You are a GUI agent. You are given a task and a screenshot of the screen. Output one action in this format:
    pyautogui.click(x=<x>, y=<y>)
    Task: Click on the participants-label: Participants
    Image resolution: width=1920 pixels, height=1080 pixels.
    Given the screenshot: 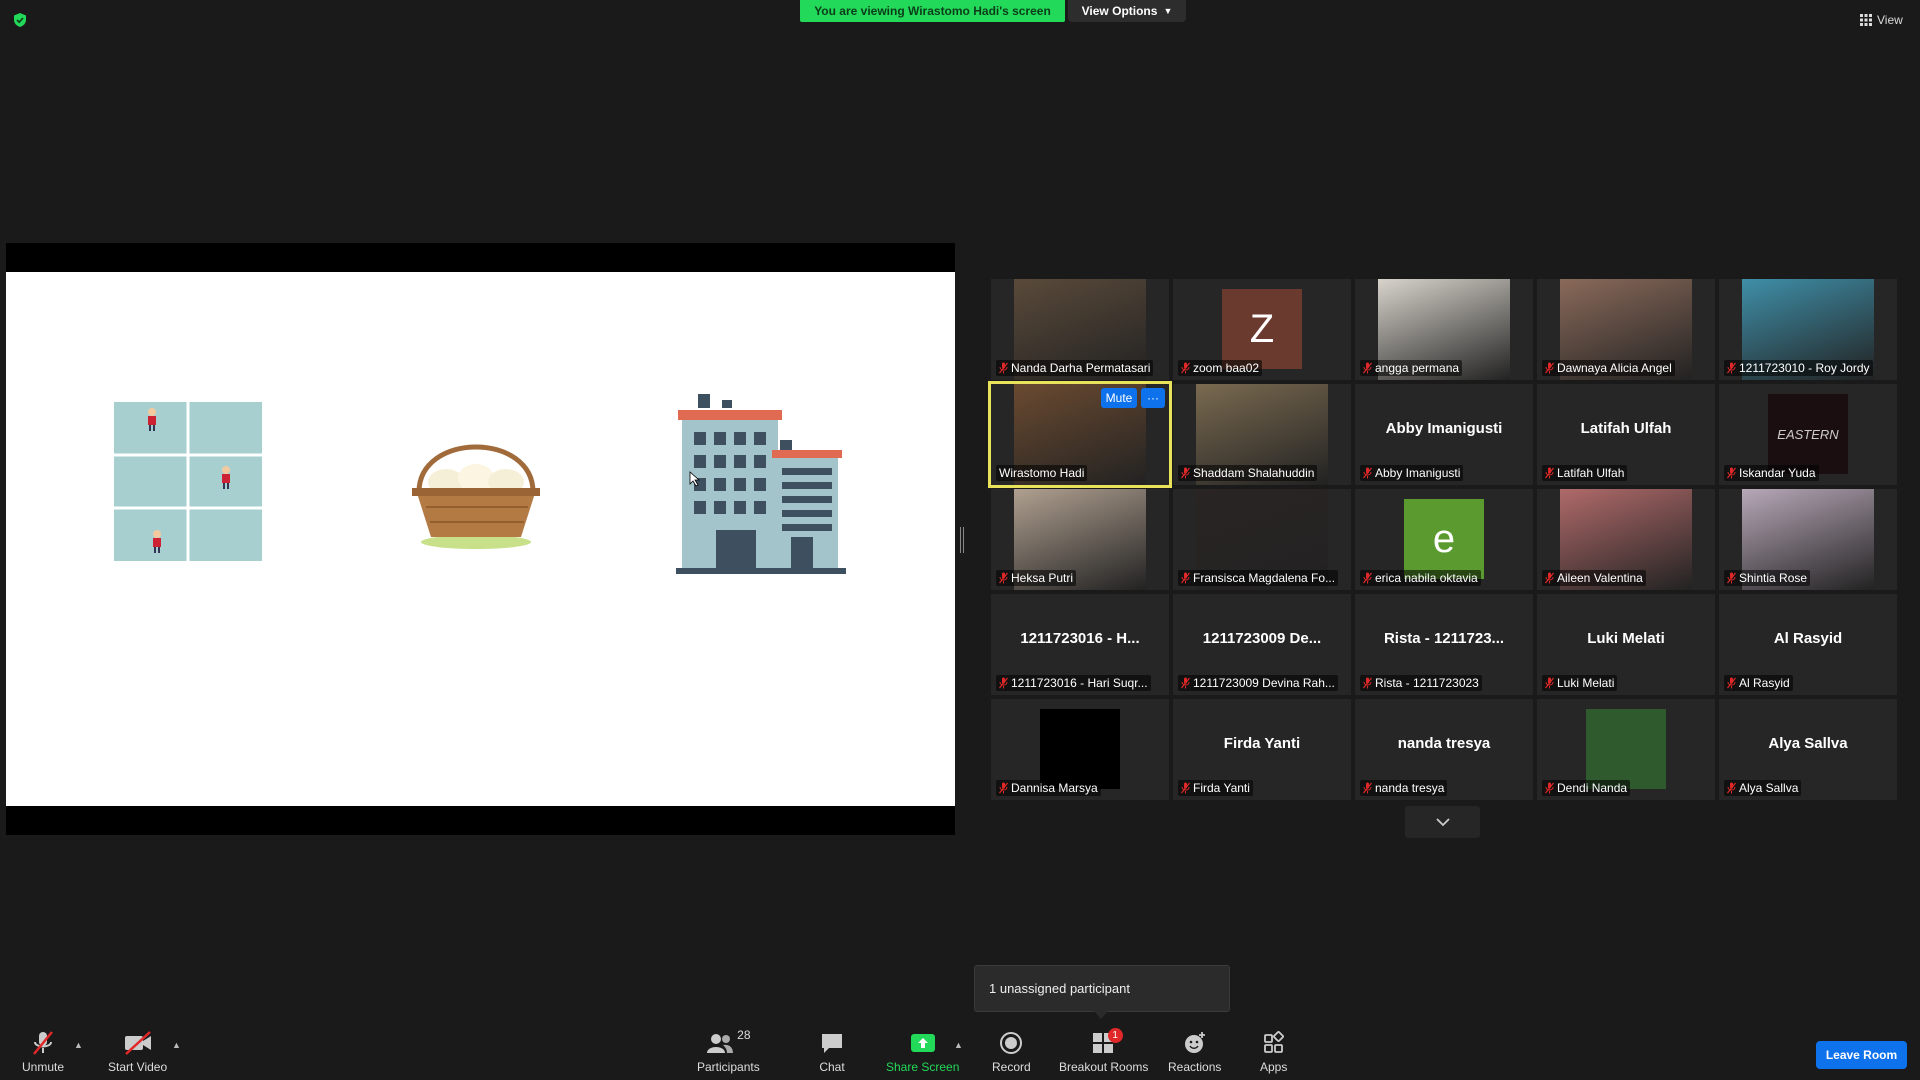 What is the action you would take?
    pyautogui.click(x=728, y=1067)
    